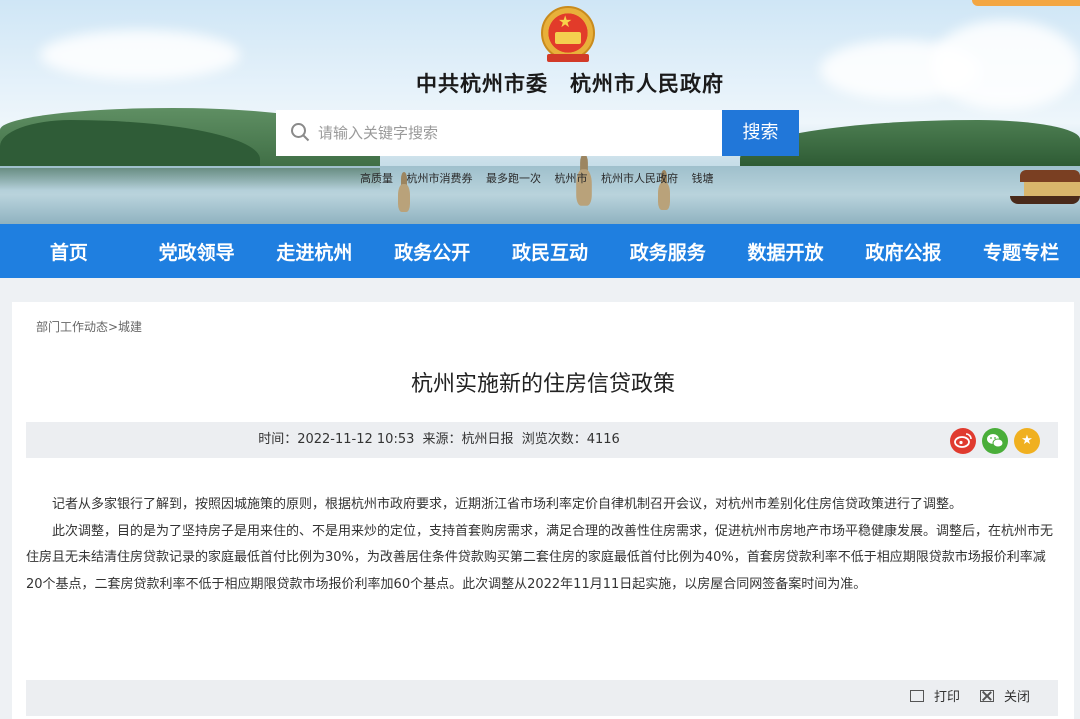 This screenshot has width=1080, height=719. What do you see at coordinates (1021, 251) in the screenshot?
I see `nav-item-special-topics: 专题专栏` at bounding box center [1021, 251].